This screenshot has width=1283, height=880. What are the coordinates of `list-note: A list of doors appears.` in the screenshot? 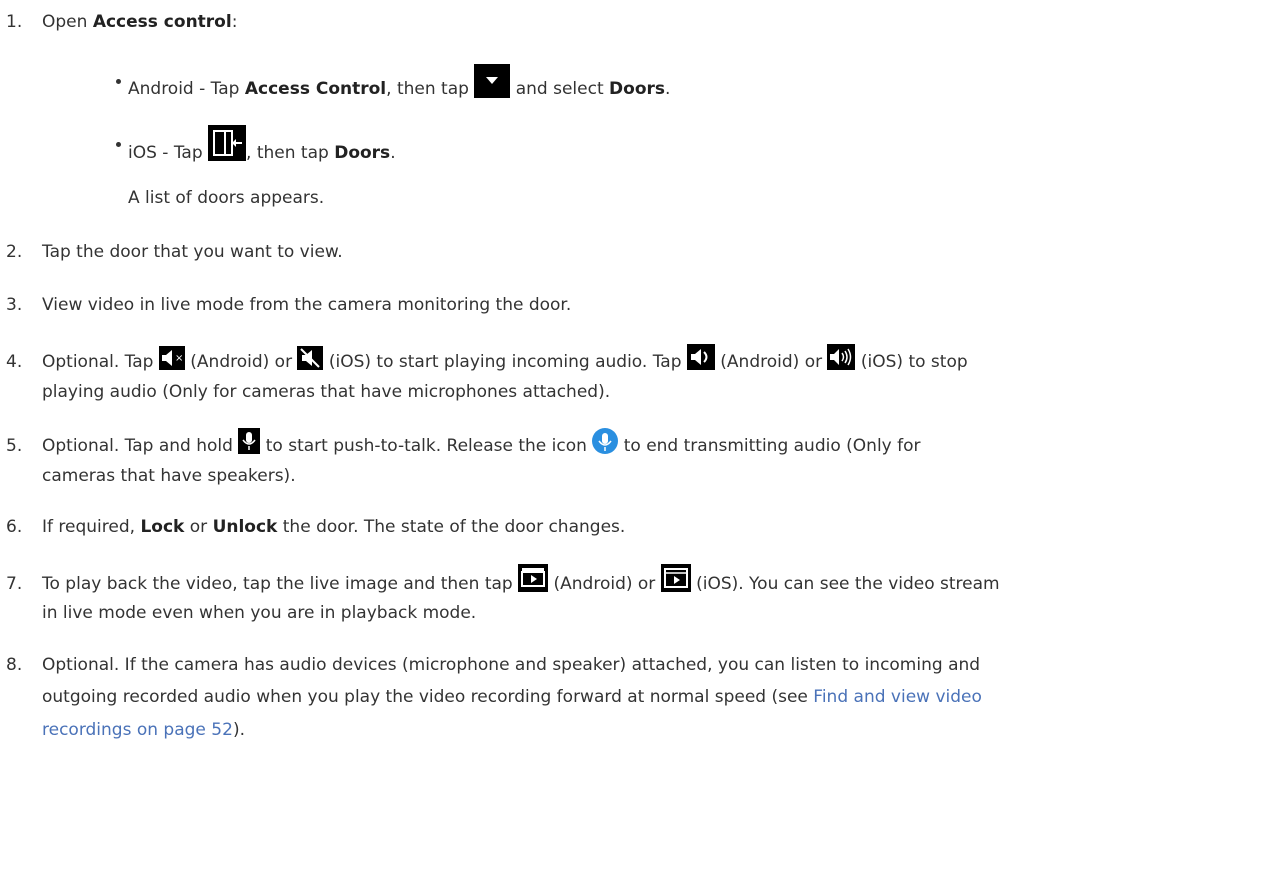 It's located at (226, 198).